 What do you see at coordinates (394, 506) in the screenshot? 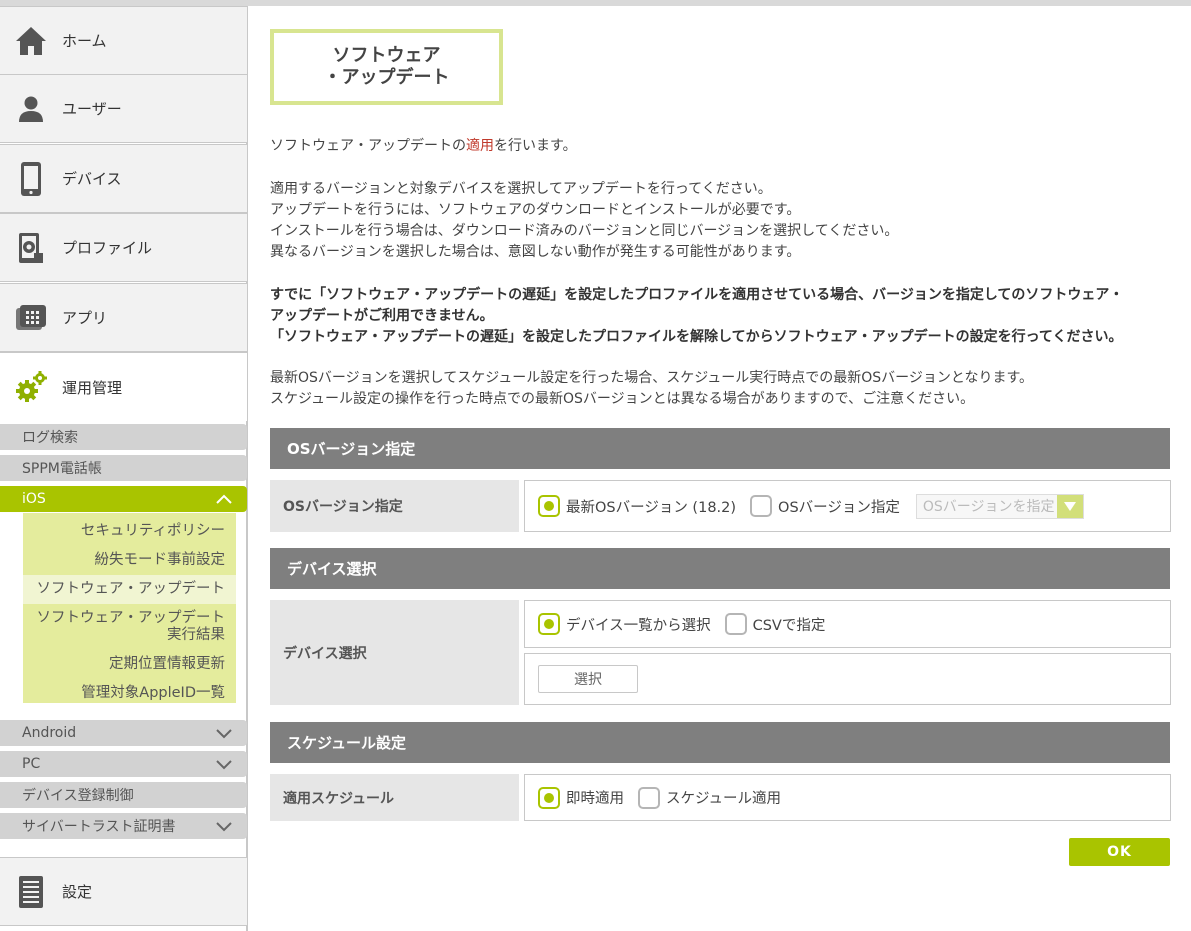
I see `os-version-label: OSバージョン指定` at bounding box center [394, 506].